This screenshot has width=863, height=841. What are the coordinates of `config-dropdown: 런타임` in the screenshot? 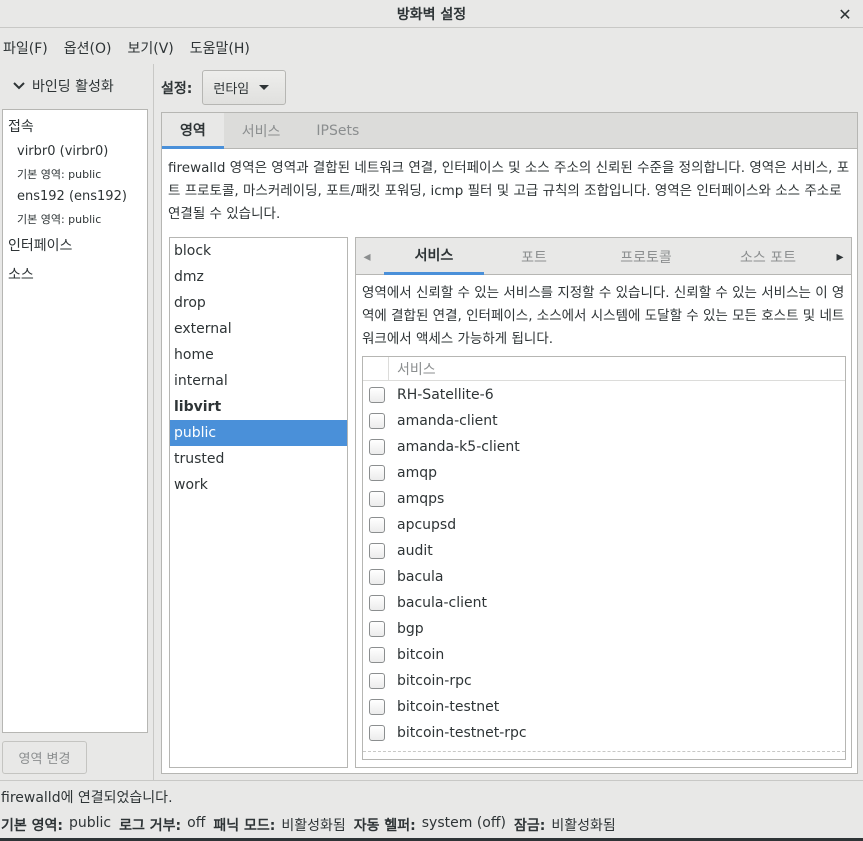 It's located at (244, 87).